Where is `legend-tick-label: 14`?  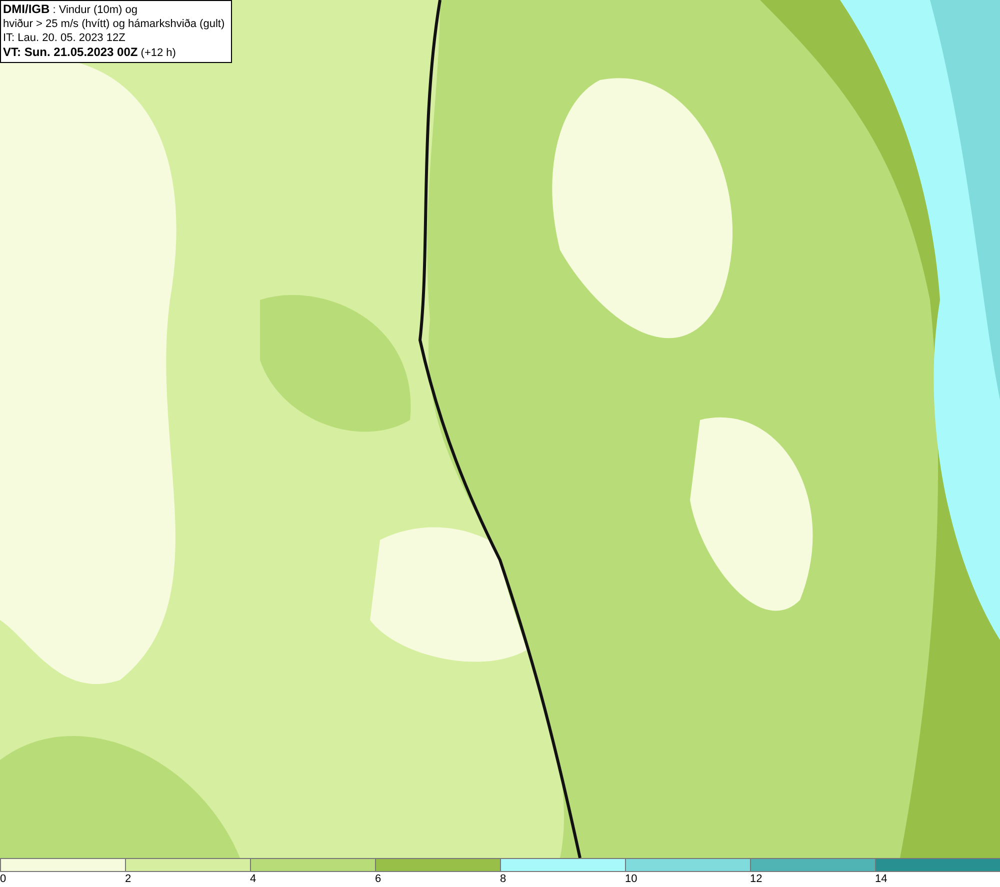
legend-tick-label: 14 is located at coordinates (881, 879).